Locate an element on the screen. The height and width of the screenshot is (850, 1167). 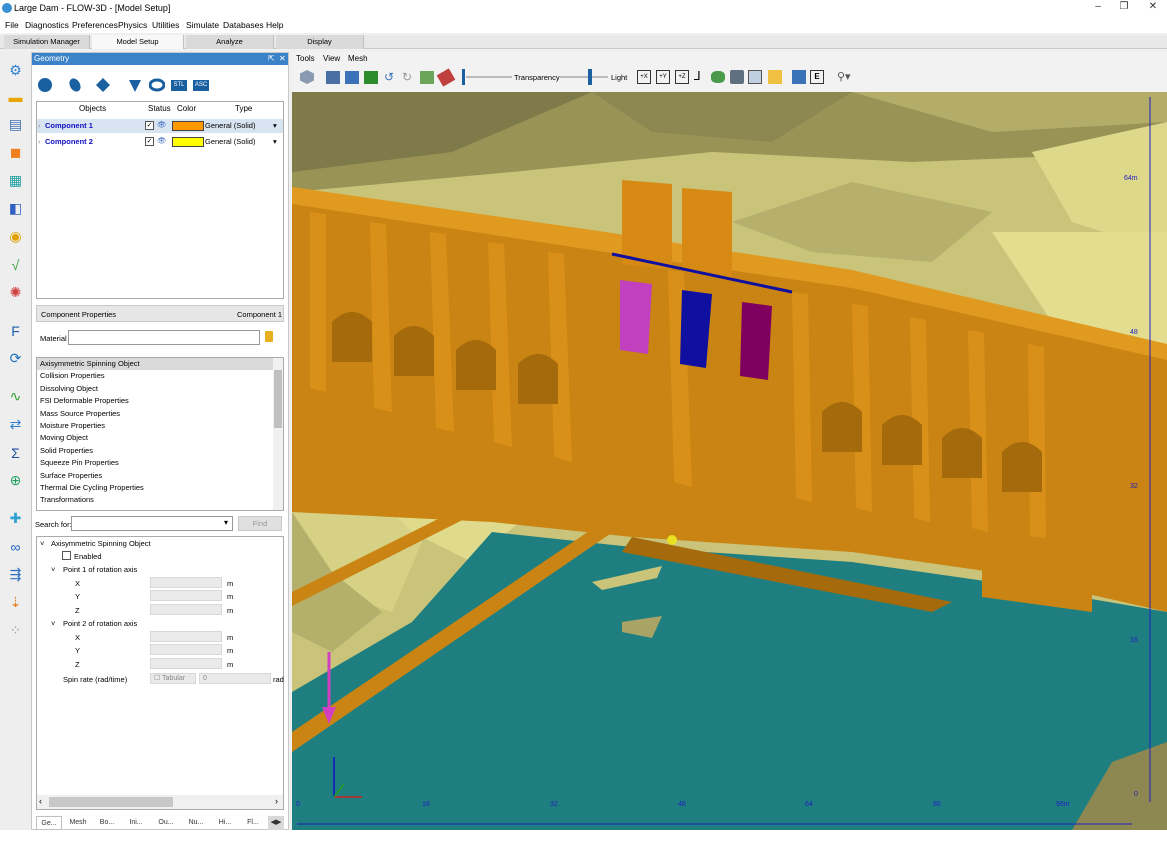
cube-view-icon is located at coordinates (307, 77).